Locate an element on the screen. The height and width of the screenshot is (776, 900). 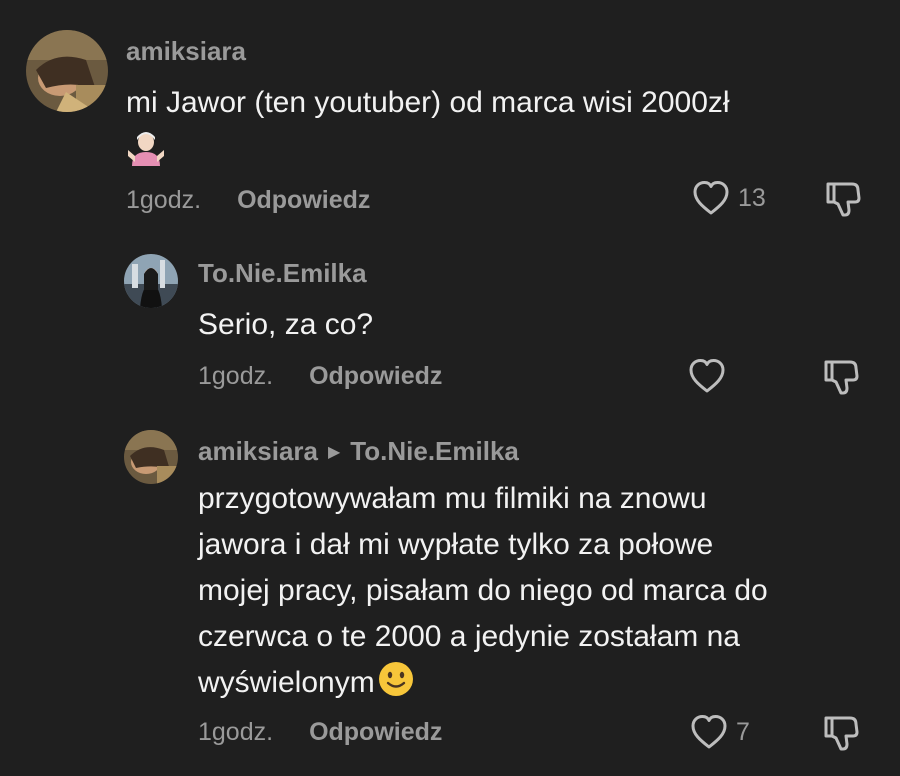
author-name: amiksiara is located at coordinates (258, 451).